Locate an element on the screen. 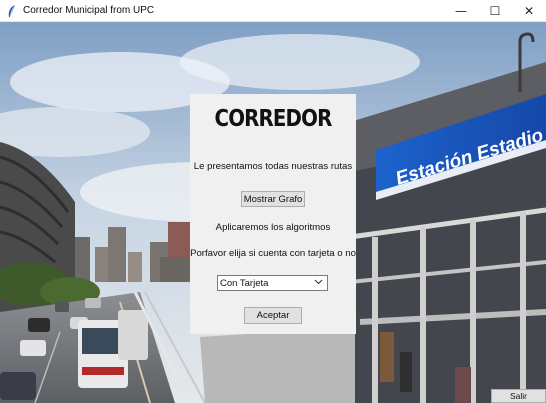  close-button: ✕ is located at coordinates (529, 11).